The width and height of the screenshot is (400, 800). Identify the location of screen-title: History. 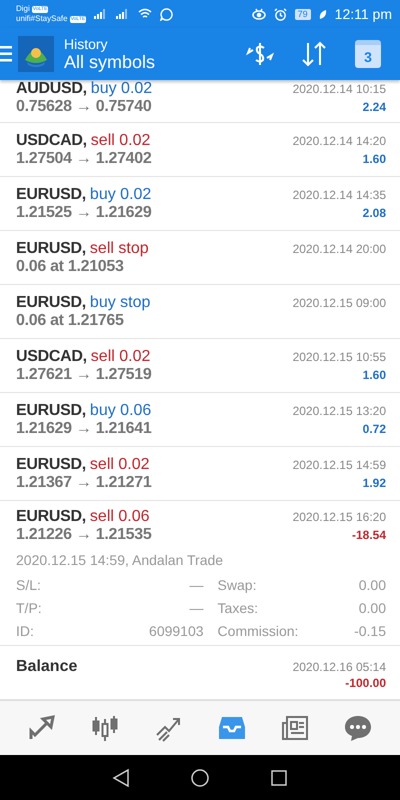
(86, 44).